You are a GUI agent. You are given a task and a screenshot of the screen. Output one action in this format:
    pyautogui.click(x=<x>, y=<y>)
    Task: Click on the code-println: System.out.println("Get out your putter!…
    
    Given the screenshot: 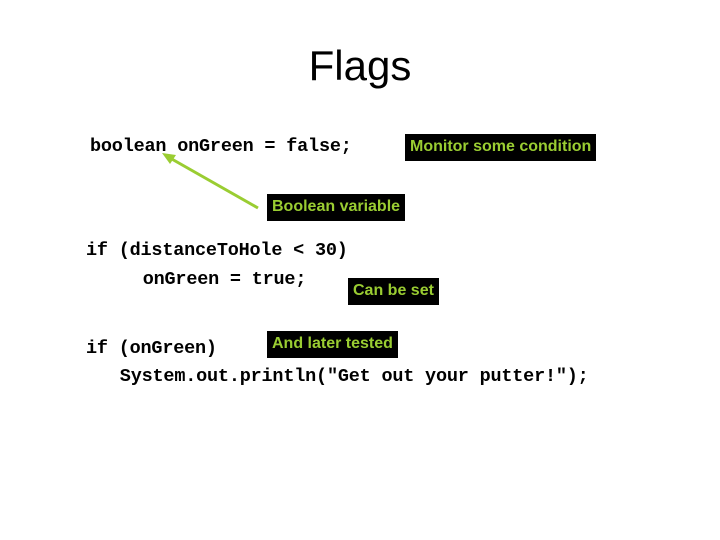 What is the action you would take?
    pyautogui.click(x=343, y=376)
    